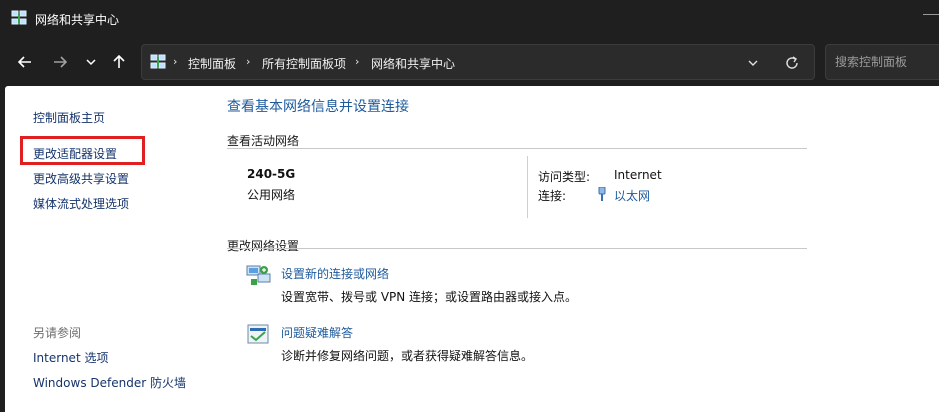  What do you see at coordinates (75, 153) in the screenshot?
I see `sidebar-item-adapter-settings: 更改适配器设置` at bounding box center [75, 153].